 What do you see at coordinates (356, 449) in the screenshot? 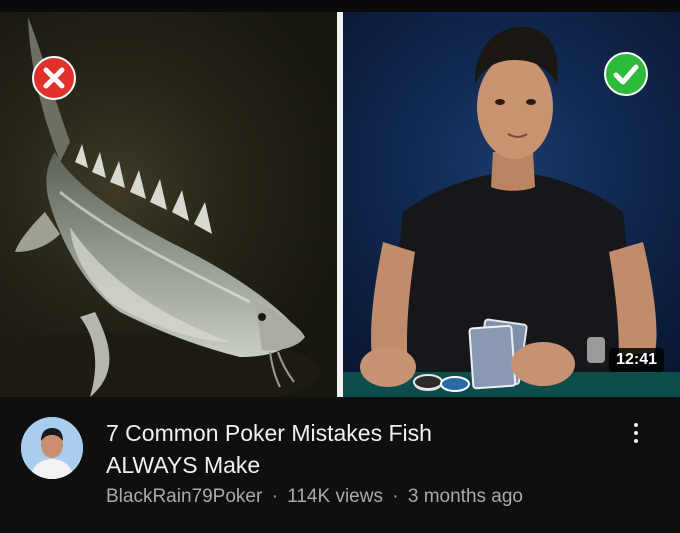
I see `video-title: 7 Common Poker Mistakes Fish ALWAYS Make` at bounding box center [356, 449].